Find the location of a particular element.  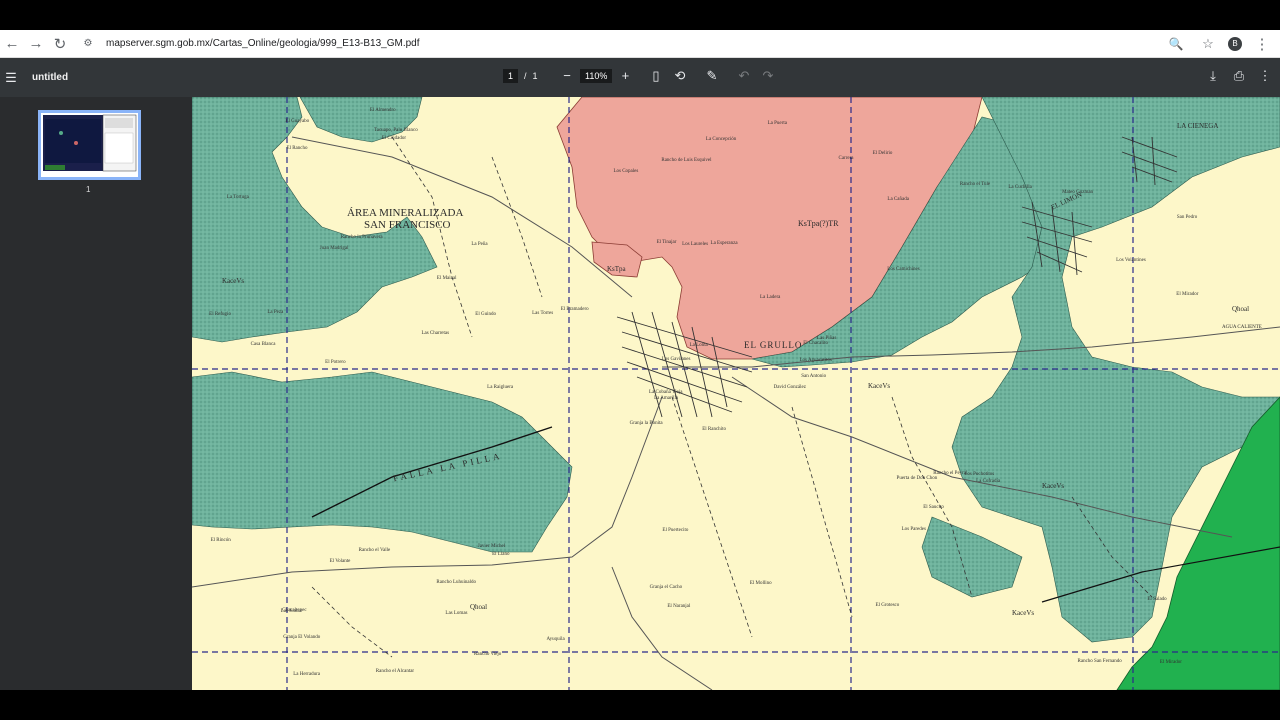

place-label: Las Lomas is located at coordinates (456, 613).